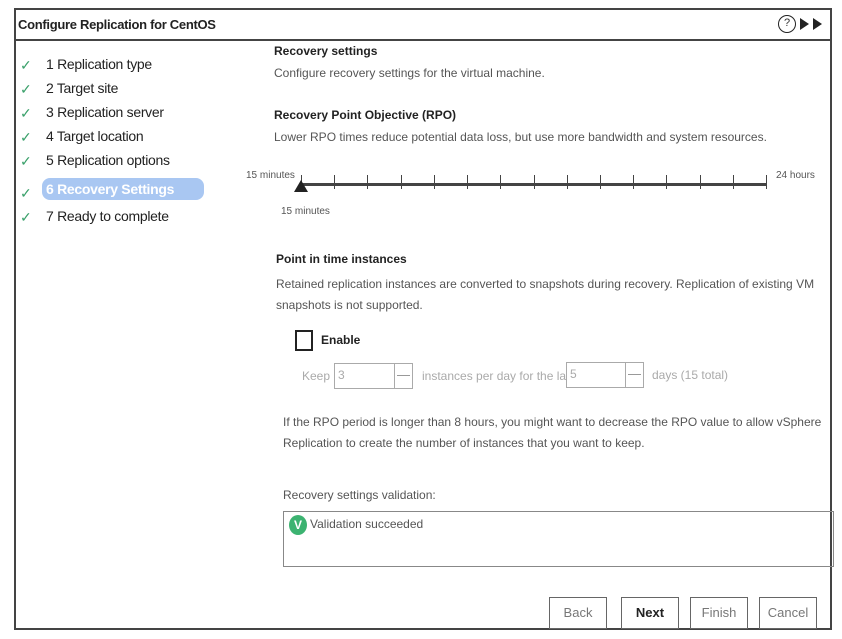 This screenshot has height=639, width=842. Describe the element at coordinates (558, 539) in the screenshot. I see `validation-box: V Validation succeeded` at that location.